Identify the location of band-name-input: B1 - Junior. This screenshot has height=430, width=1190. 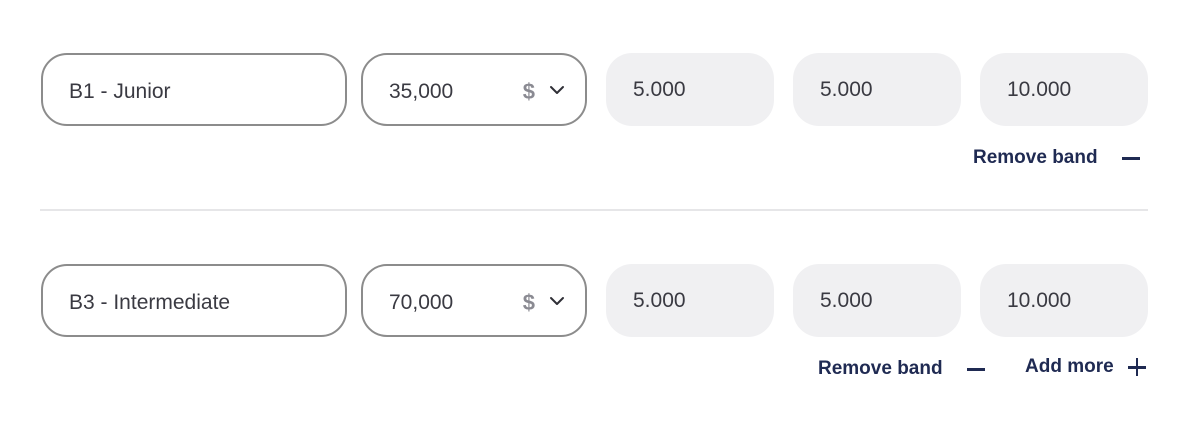
(194, 89).